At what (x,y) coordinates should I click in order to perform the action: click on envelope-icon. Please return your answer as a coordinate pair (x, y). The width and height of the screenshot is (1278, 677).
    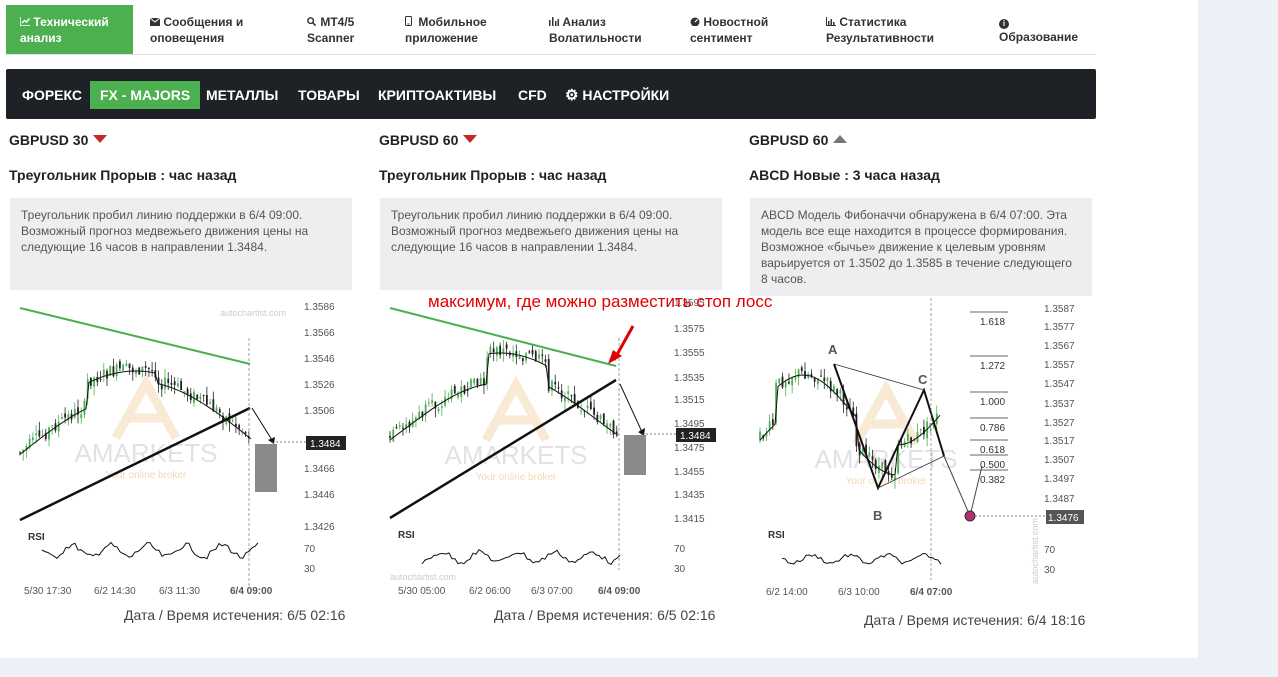
    Looking at the image, I should click on (155, 23).